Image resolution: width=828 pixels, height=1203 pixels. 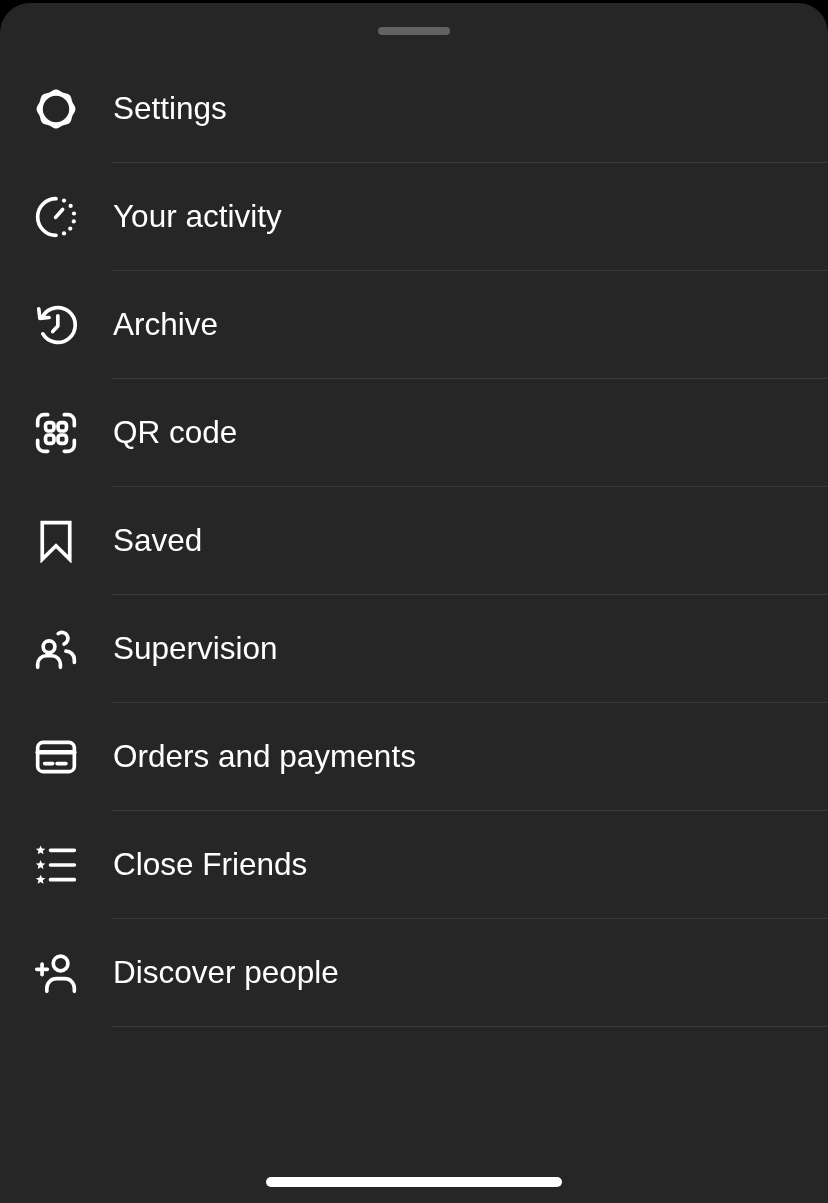 What do you see at coordinates (414, 31) in the screenshot?
I see `drag-handle` at bounding box center [414, 31].